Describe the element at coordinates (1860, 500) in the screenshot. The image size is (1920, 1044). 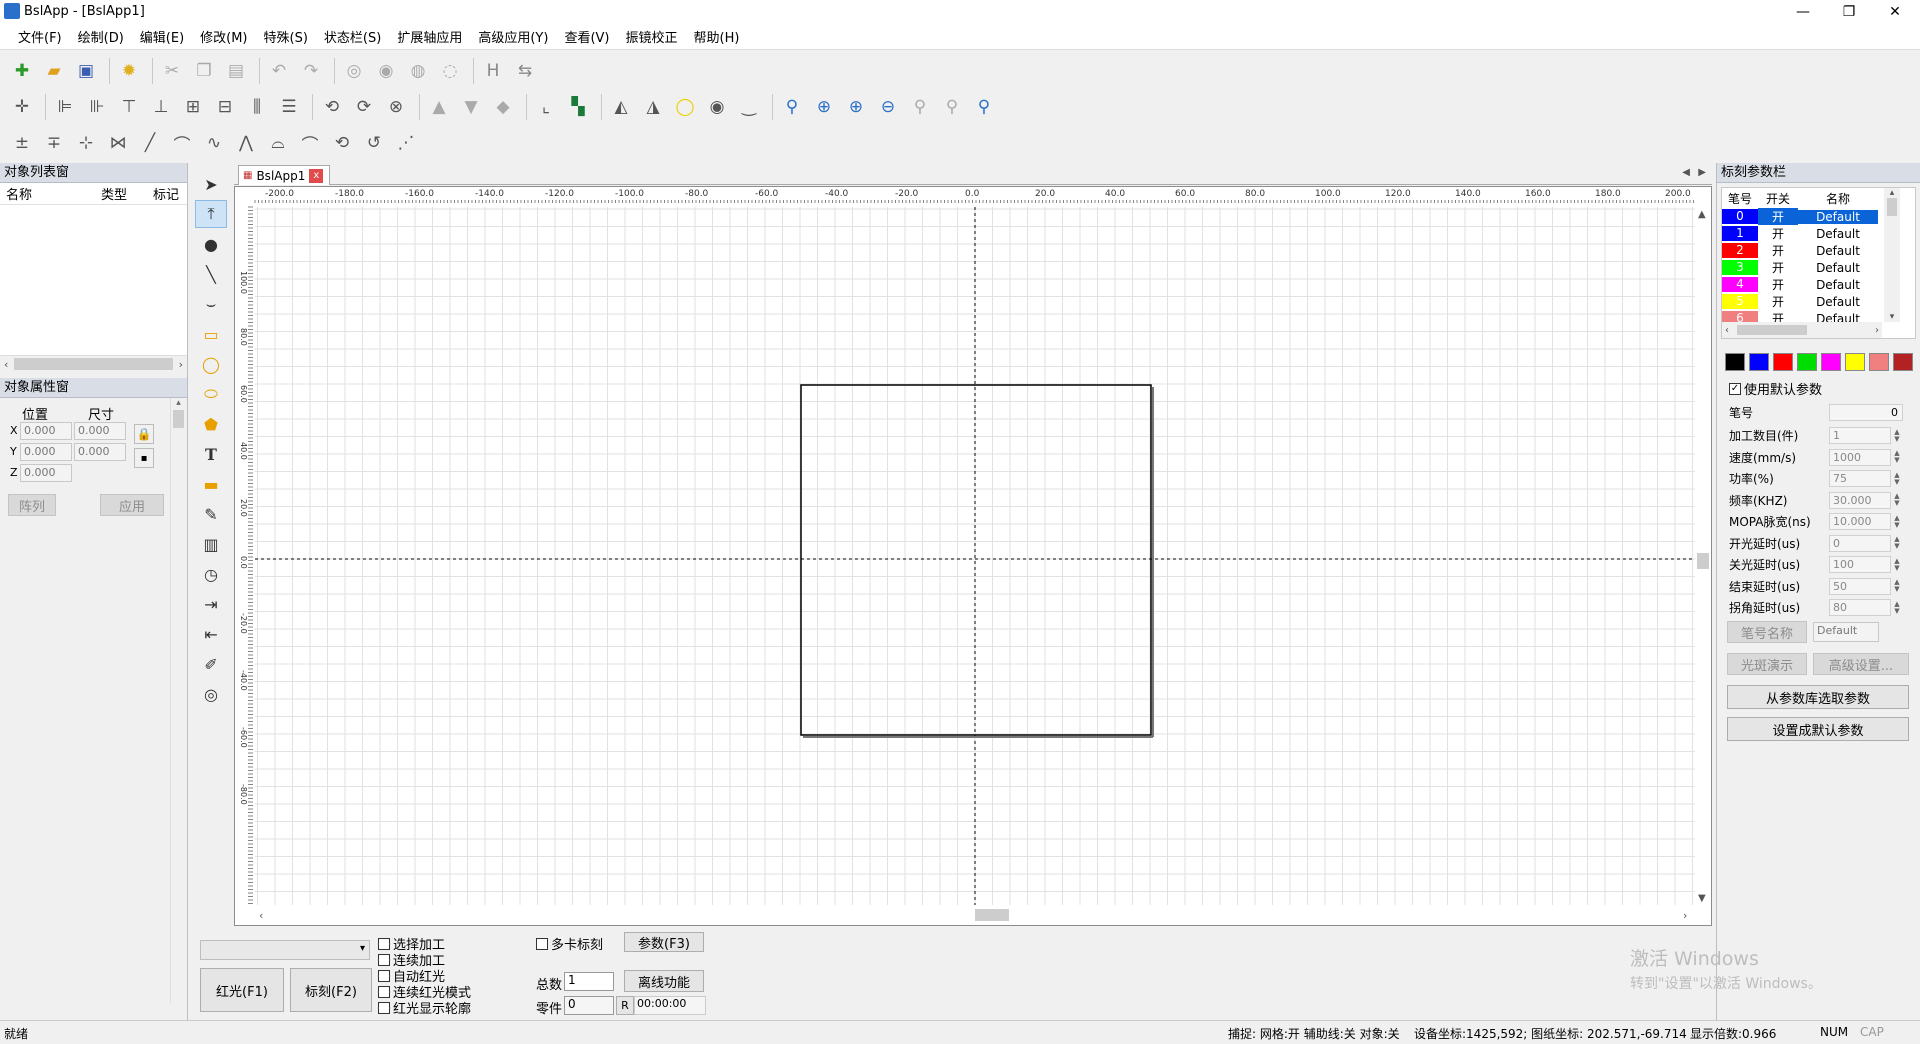
I see `param-input: 30.000` at that location.